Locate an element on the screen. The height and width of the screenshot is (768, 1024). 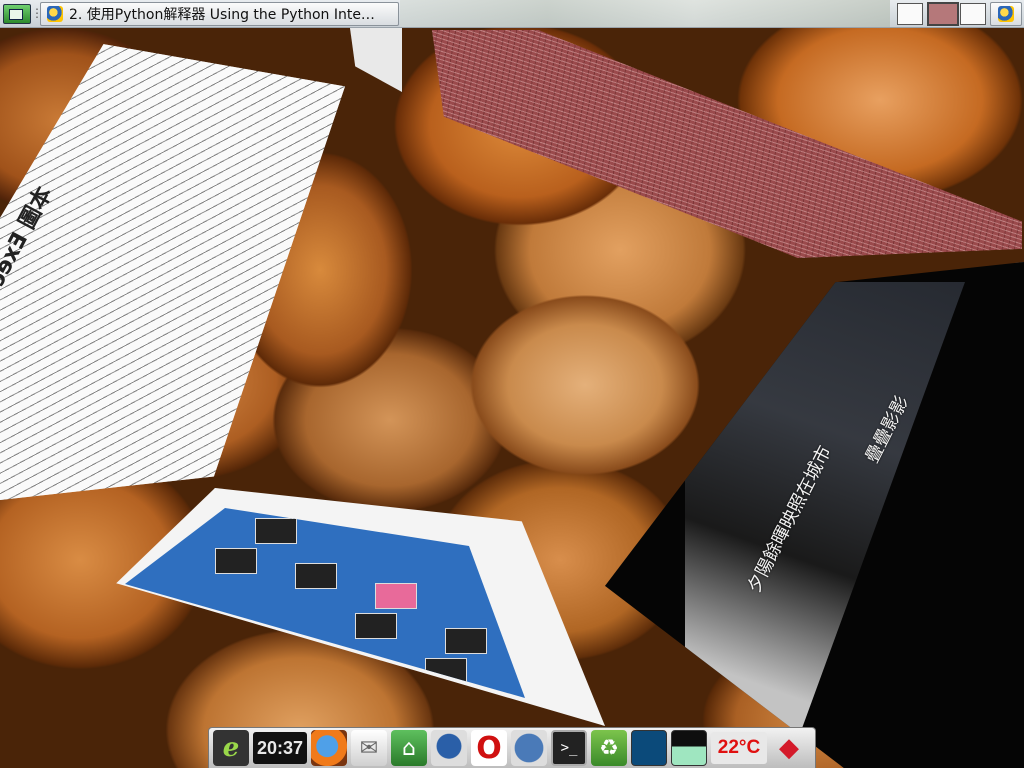
trash-icon: ♻ is located at coordinates (609, 748).